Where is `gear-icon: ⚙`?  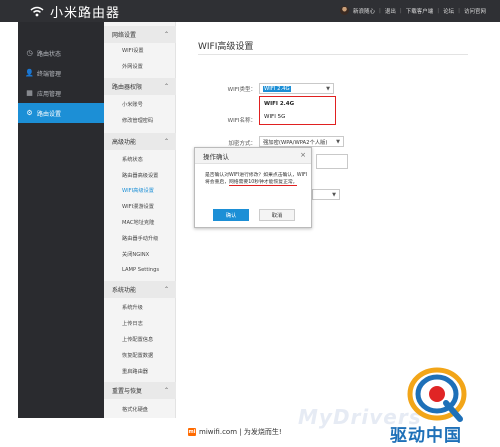
gear-icon: ⚙ is located at coordinates (29, 113).